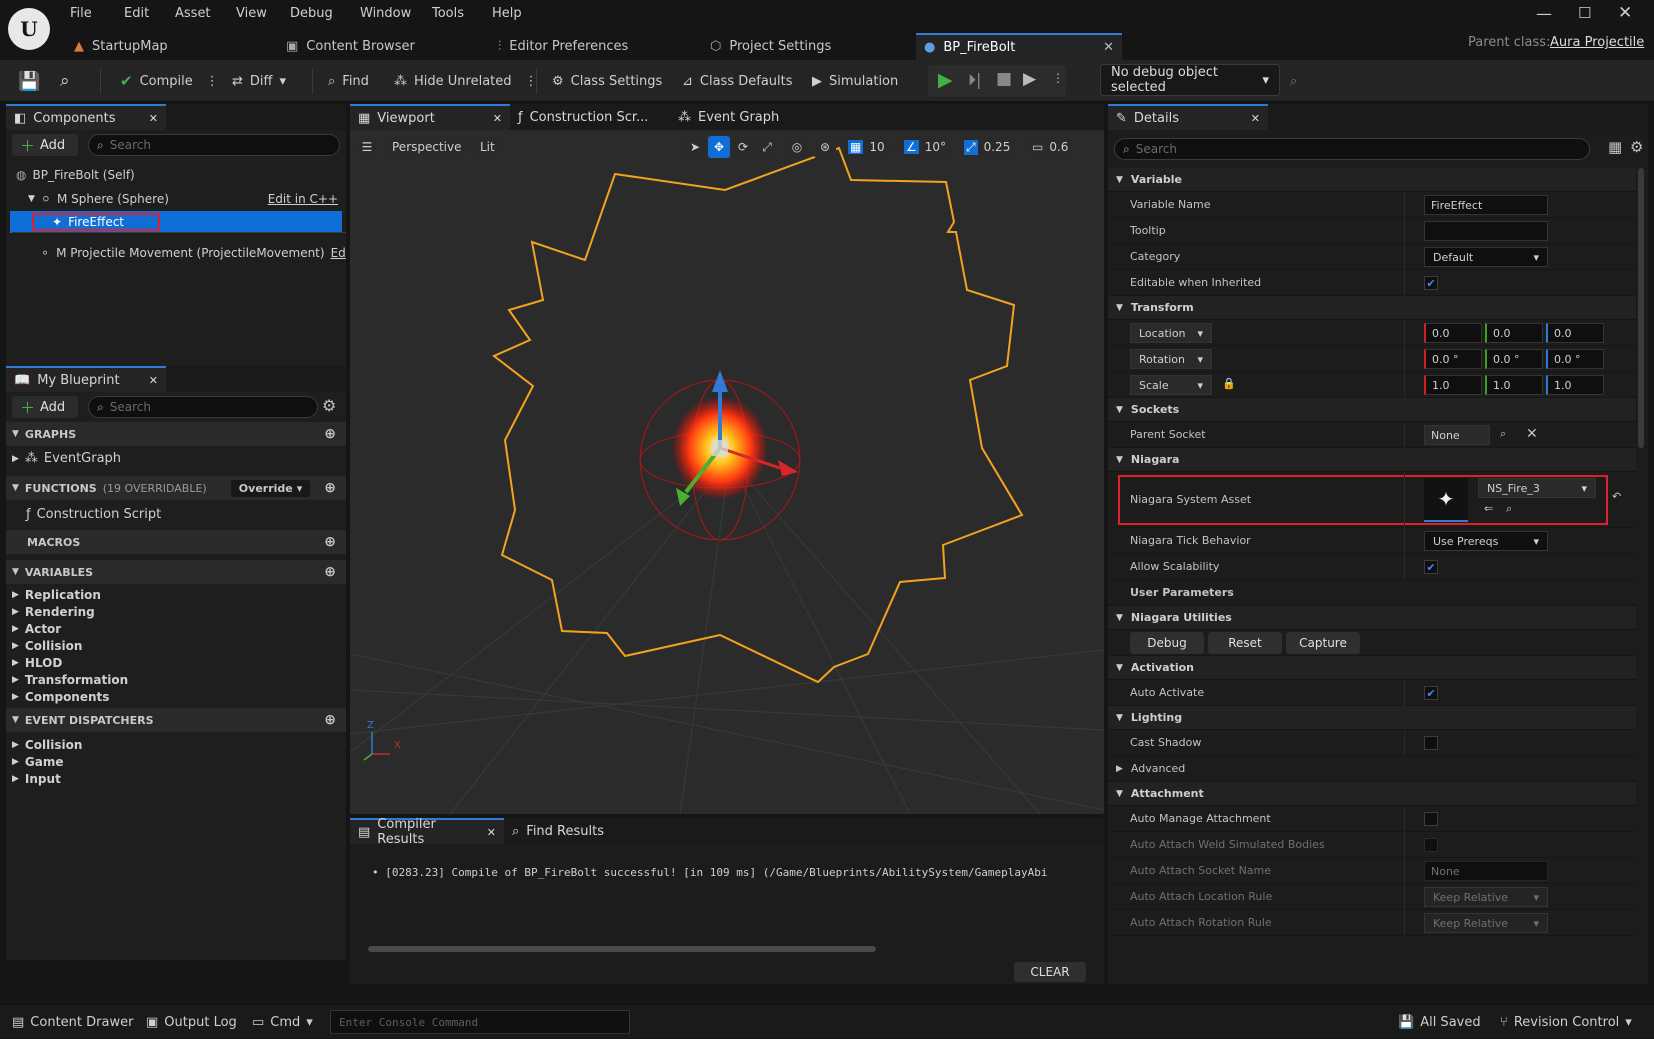 The height and width of the screenshot is (1039, 1654). I want to click on perspective-button: Perspective, so click(427, 147).